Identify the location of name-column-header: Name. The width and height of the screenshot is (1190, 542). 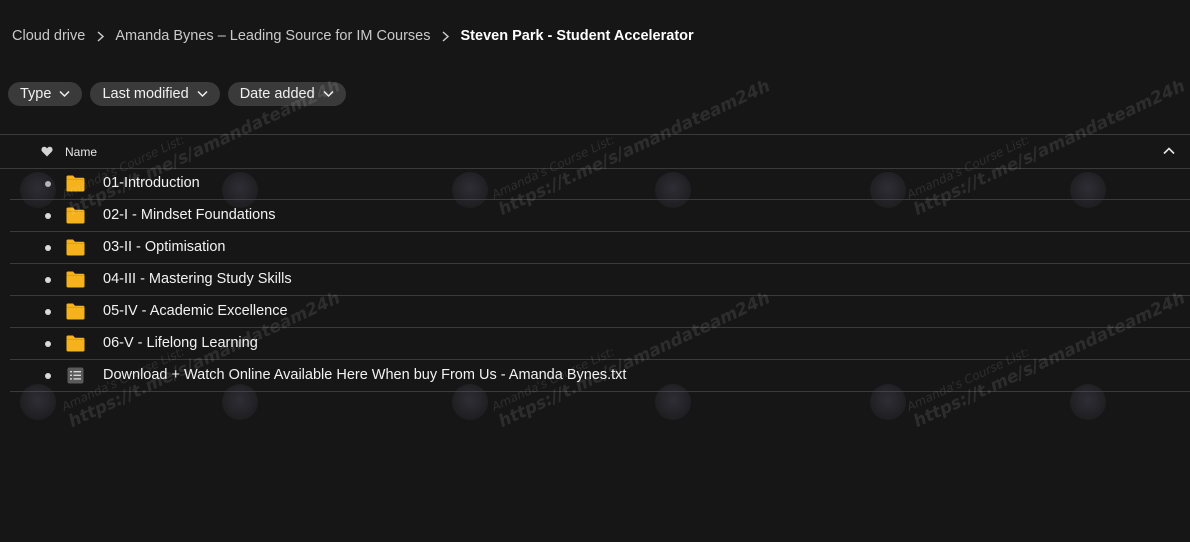
(81, 152).